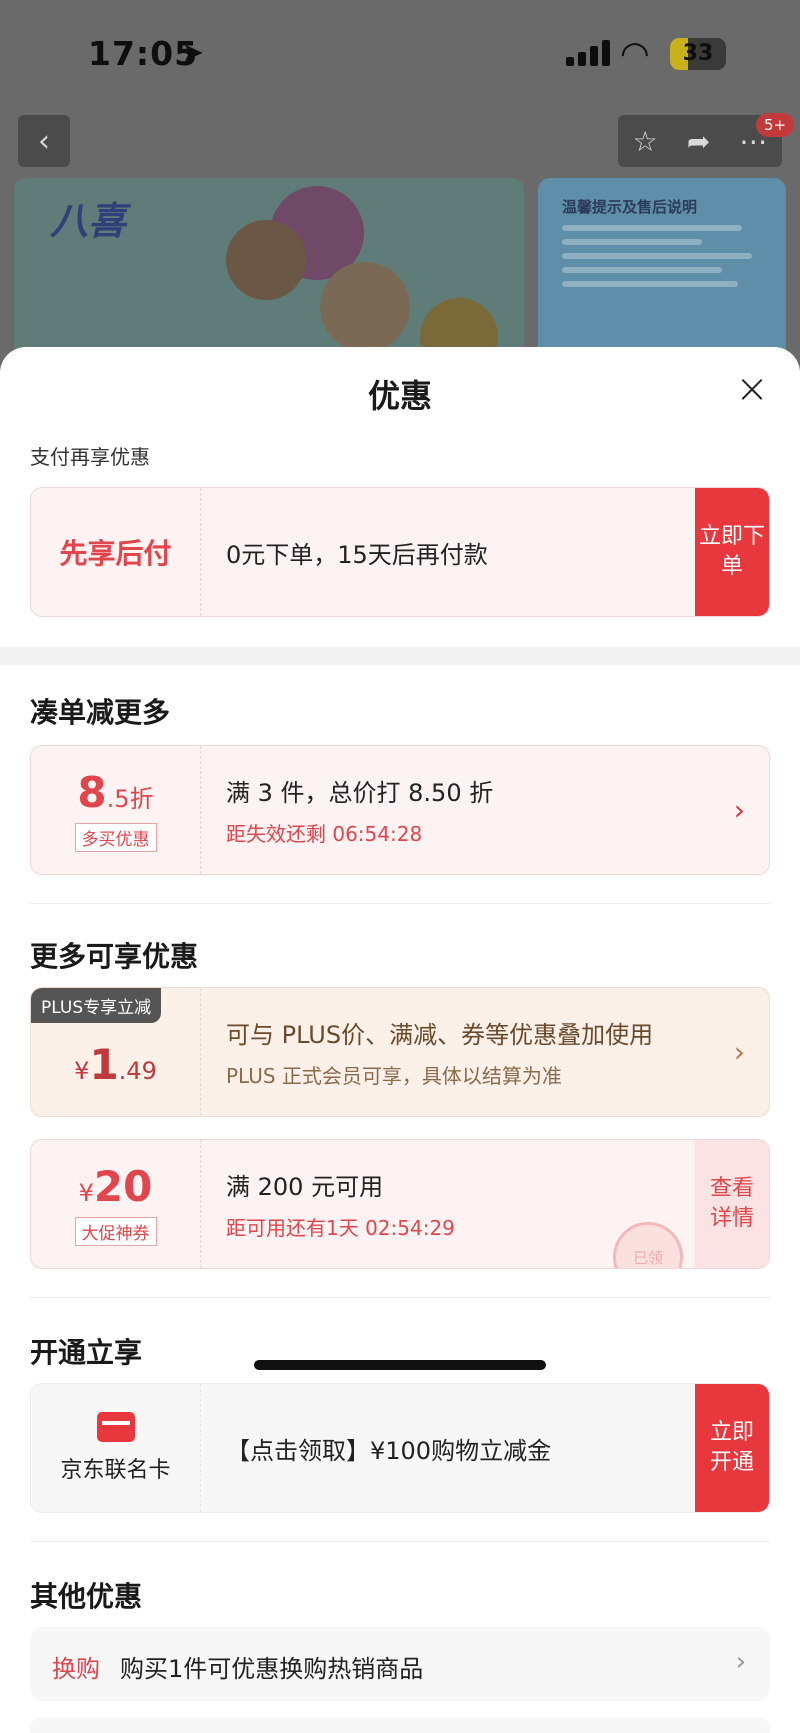 This screenshot has width=800, height=1733. What do you see at coordinates (752, 389) in the screenshot?
I see `close-icon: ×` at bounding box center [752, 389].